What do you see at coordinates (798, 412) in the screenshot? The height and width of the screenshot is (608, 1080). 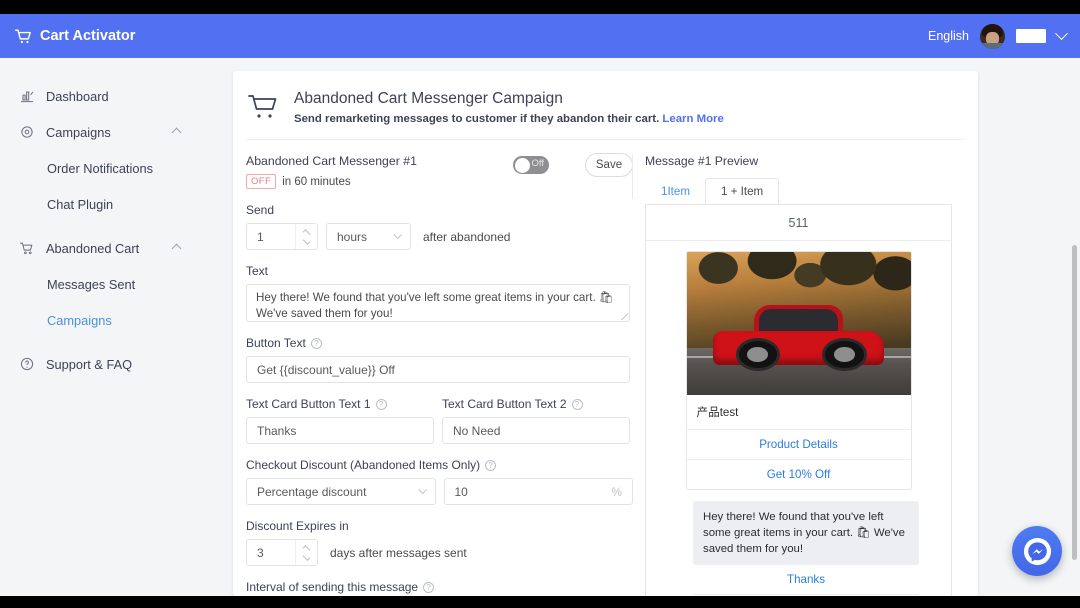 I see `product-title: 产品test` at bounding box center [798, 412].